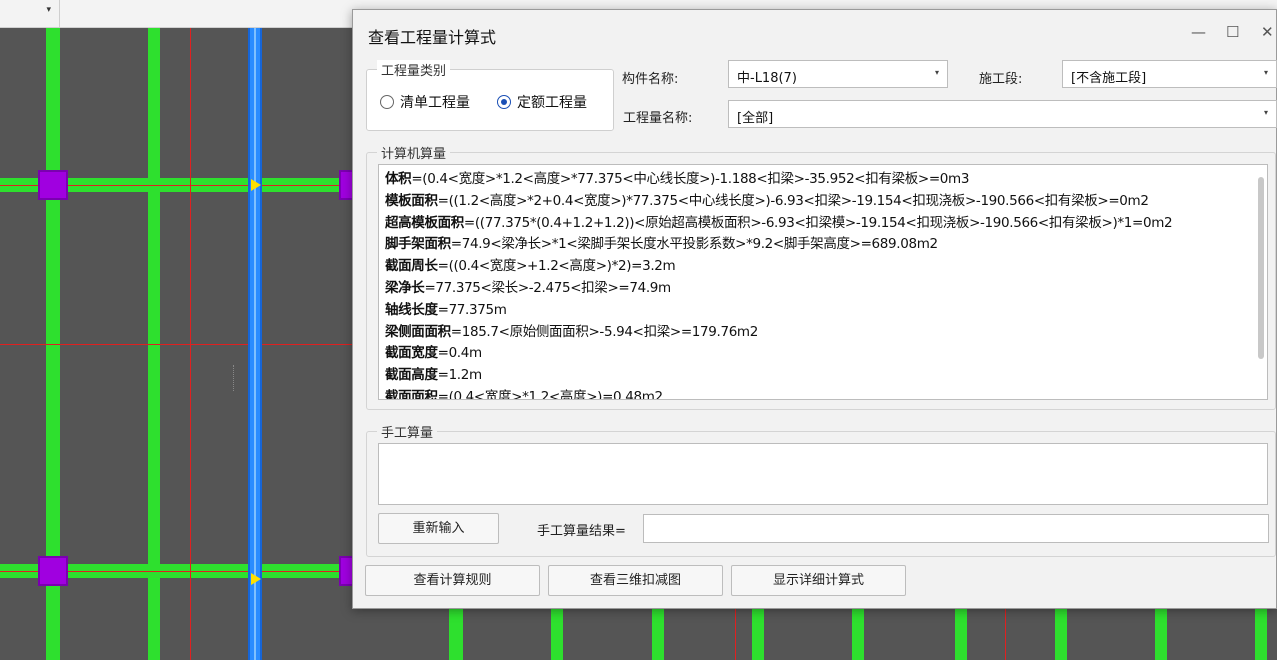 This screenshot has height=660, width=1277. What do you see at coordinates (446, 309) in the screenshot?
I see `formula-line: 轴线长度=77.375m` at bounding box center [446, 309].